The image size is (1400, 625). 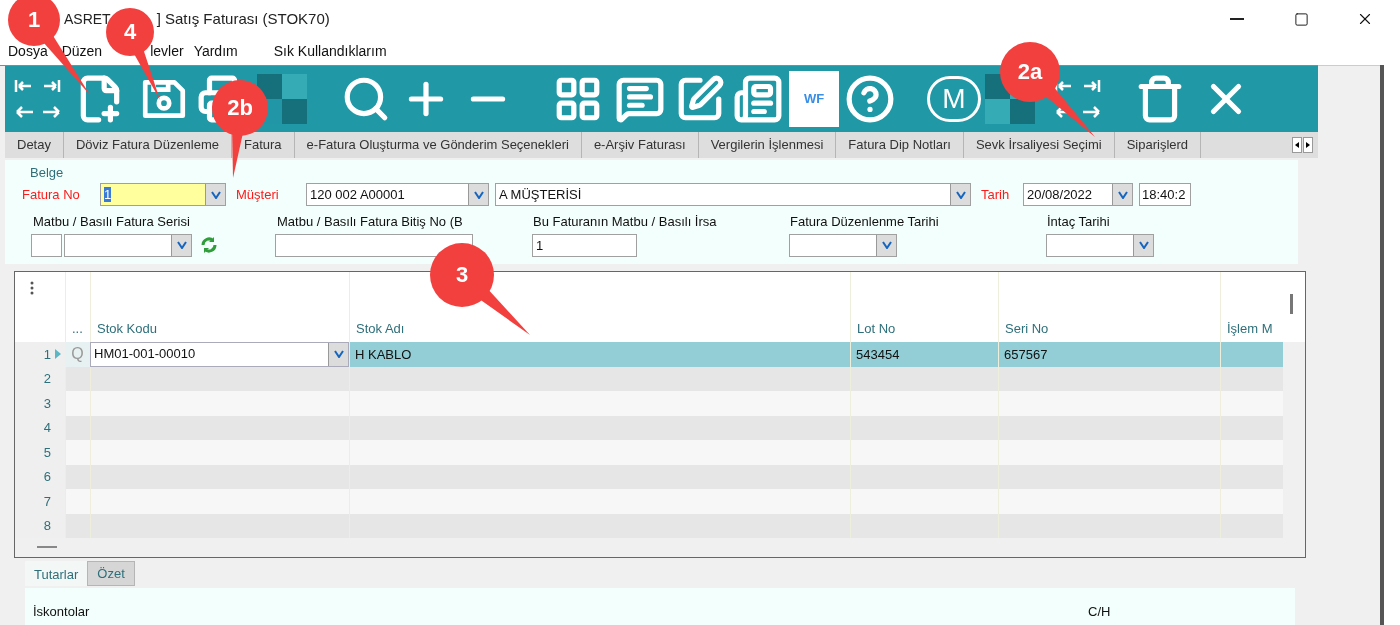 What do you see at coordinates (1078, 221) in the screenshot?
I see `field-label: İntaç Tarihi` at bounding box center [1078, 221].